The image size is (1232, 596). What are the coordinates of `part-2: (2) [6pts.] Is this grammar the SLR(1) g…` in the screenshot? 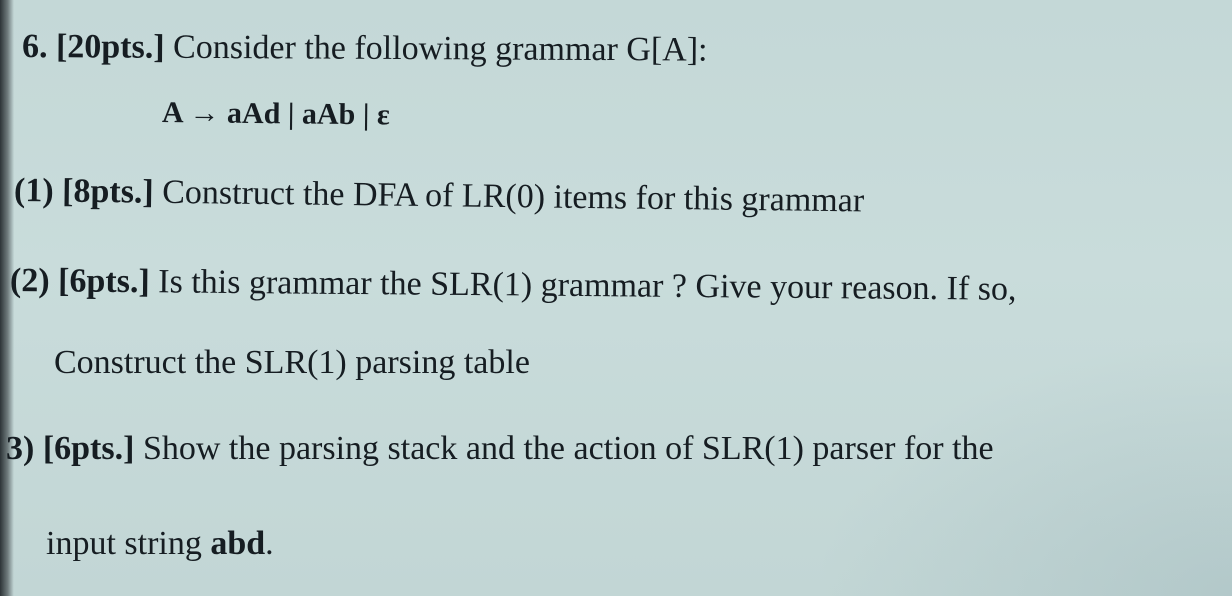 It's located at (513, 285).